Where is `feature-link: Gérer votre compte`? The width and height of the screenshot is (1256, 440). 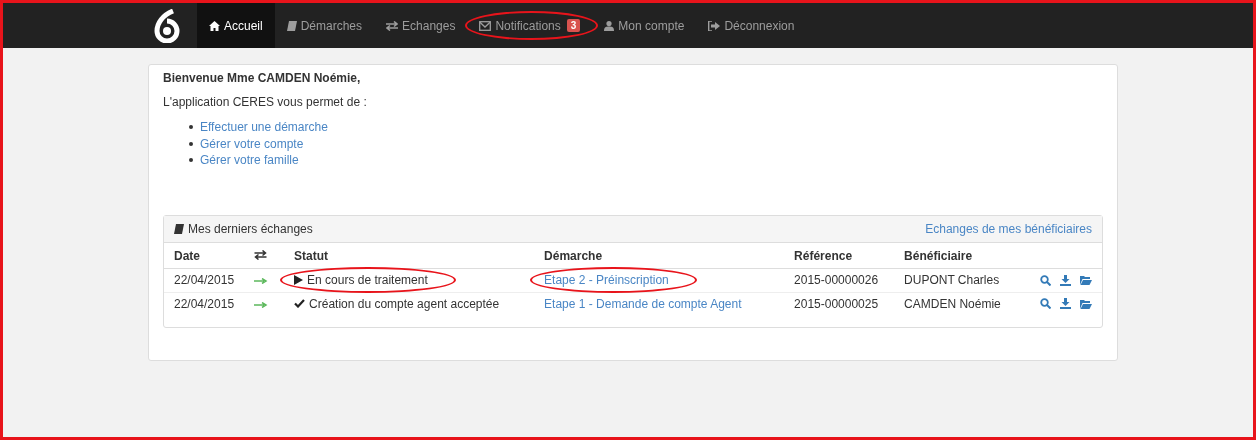
feature-link: Gérer votre compte is located at coordinates (252, 143).